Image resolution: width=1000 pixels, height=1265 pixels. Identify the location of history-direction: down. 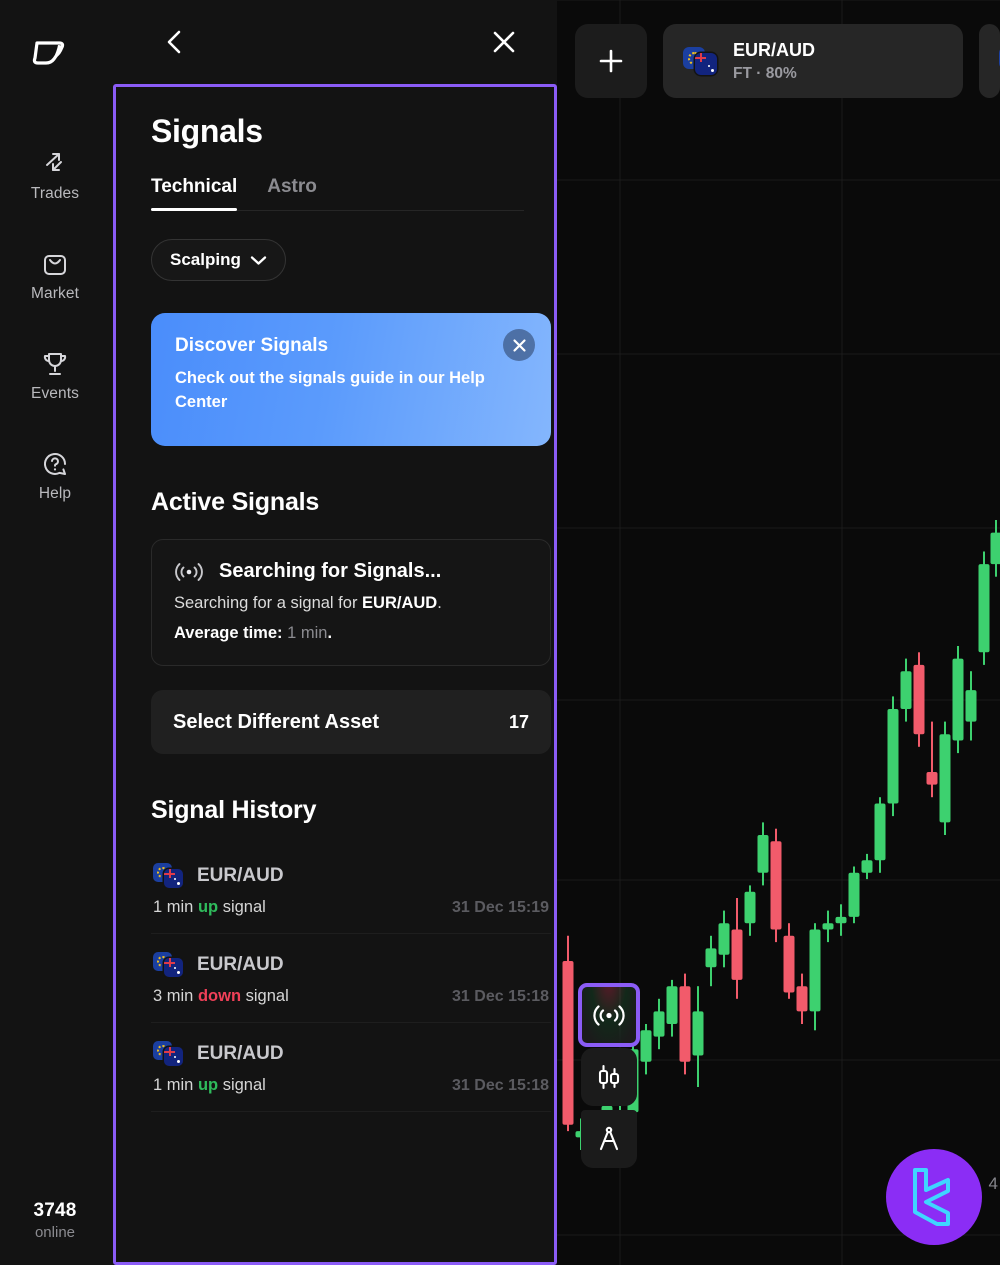
(219, 996).